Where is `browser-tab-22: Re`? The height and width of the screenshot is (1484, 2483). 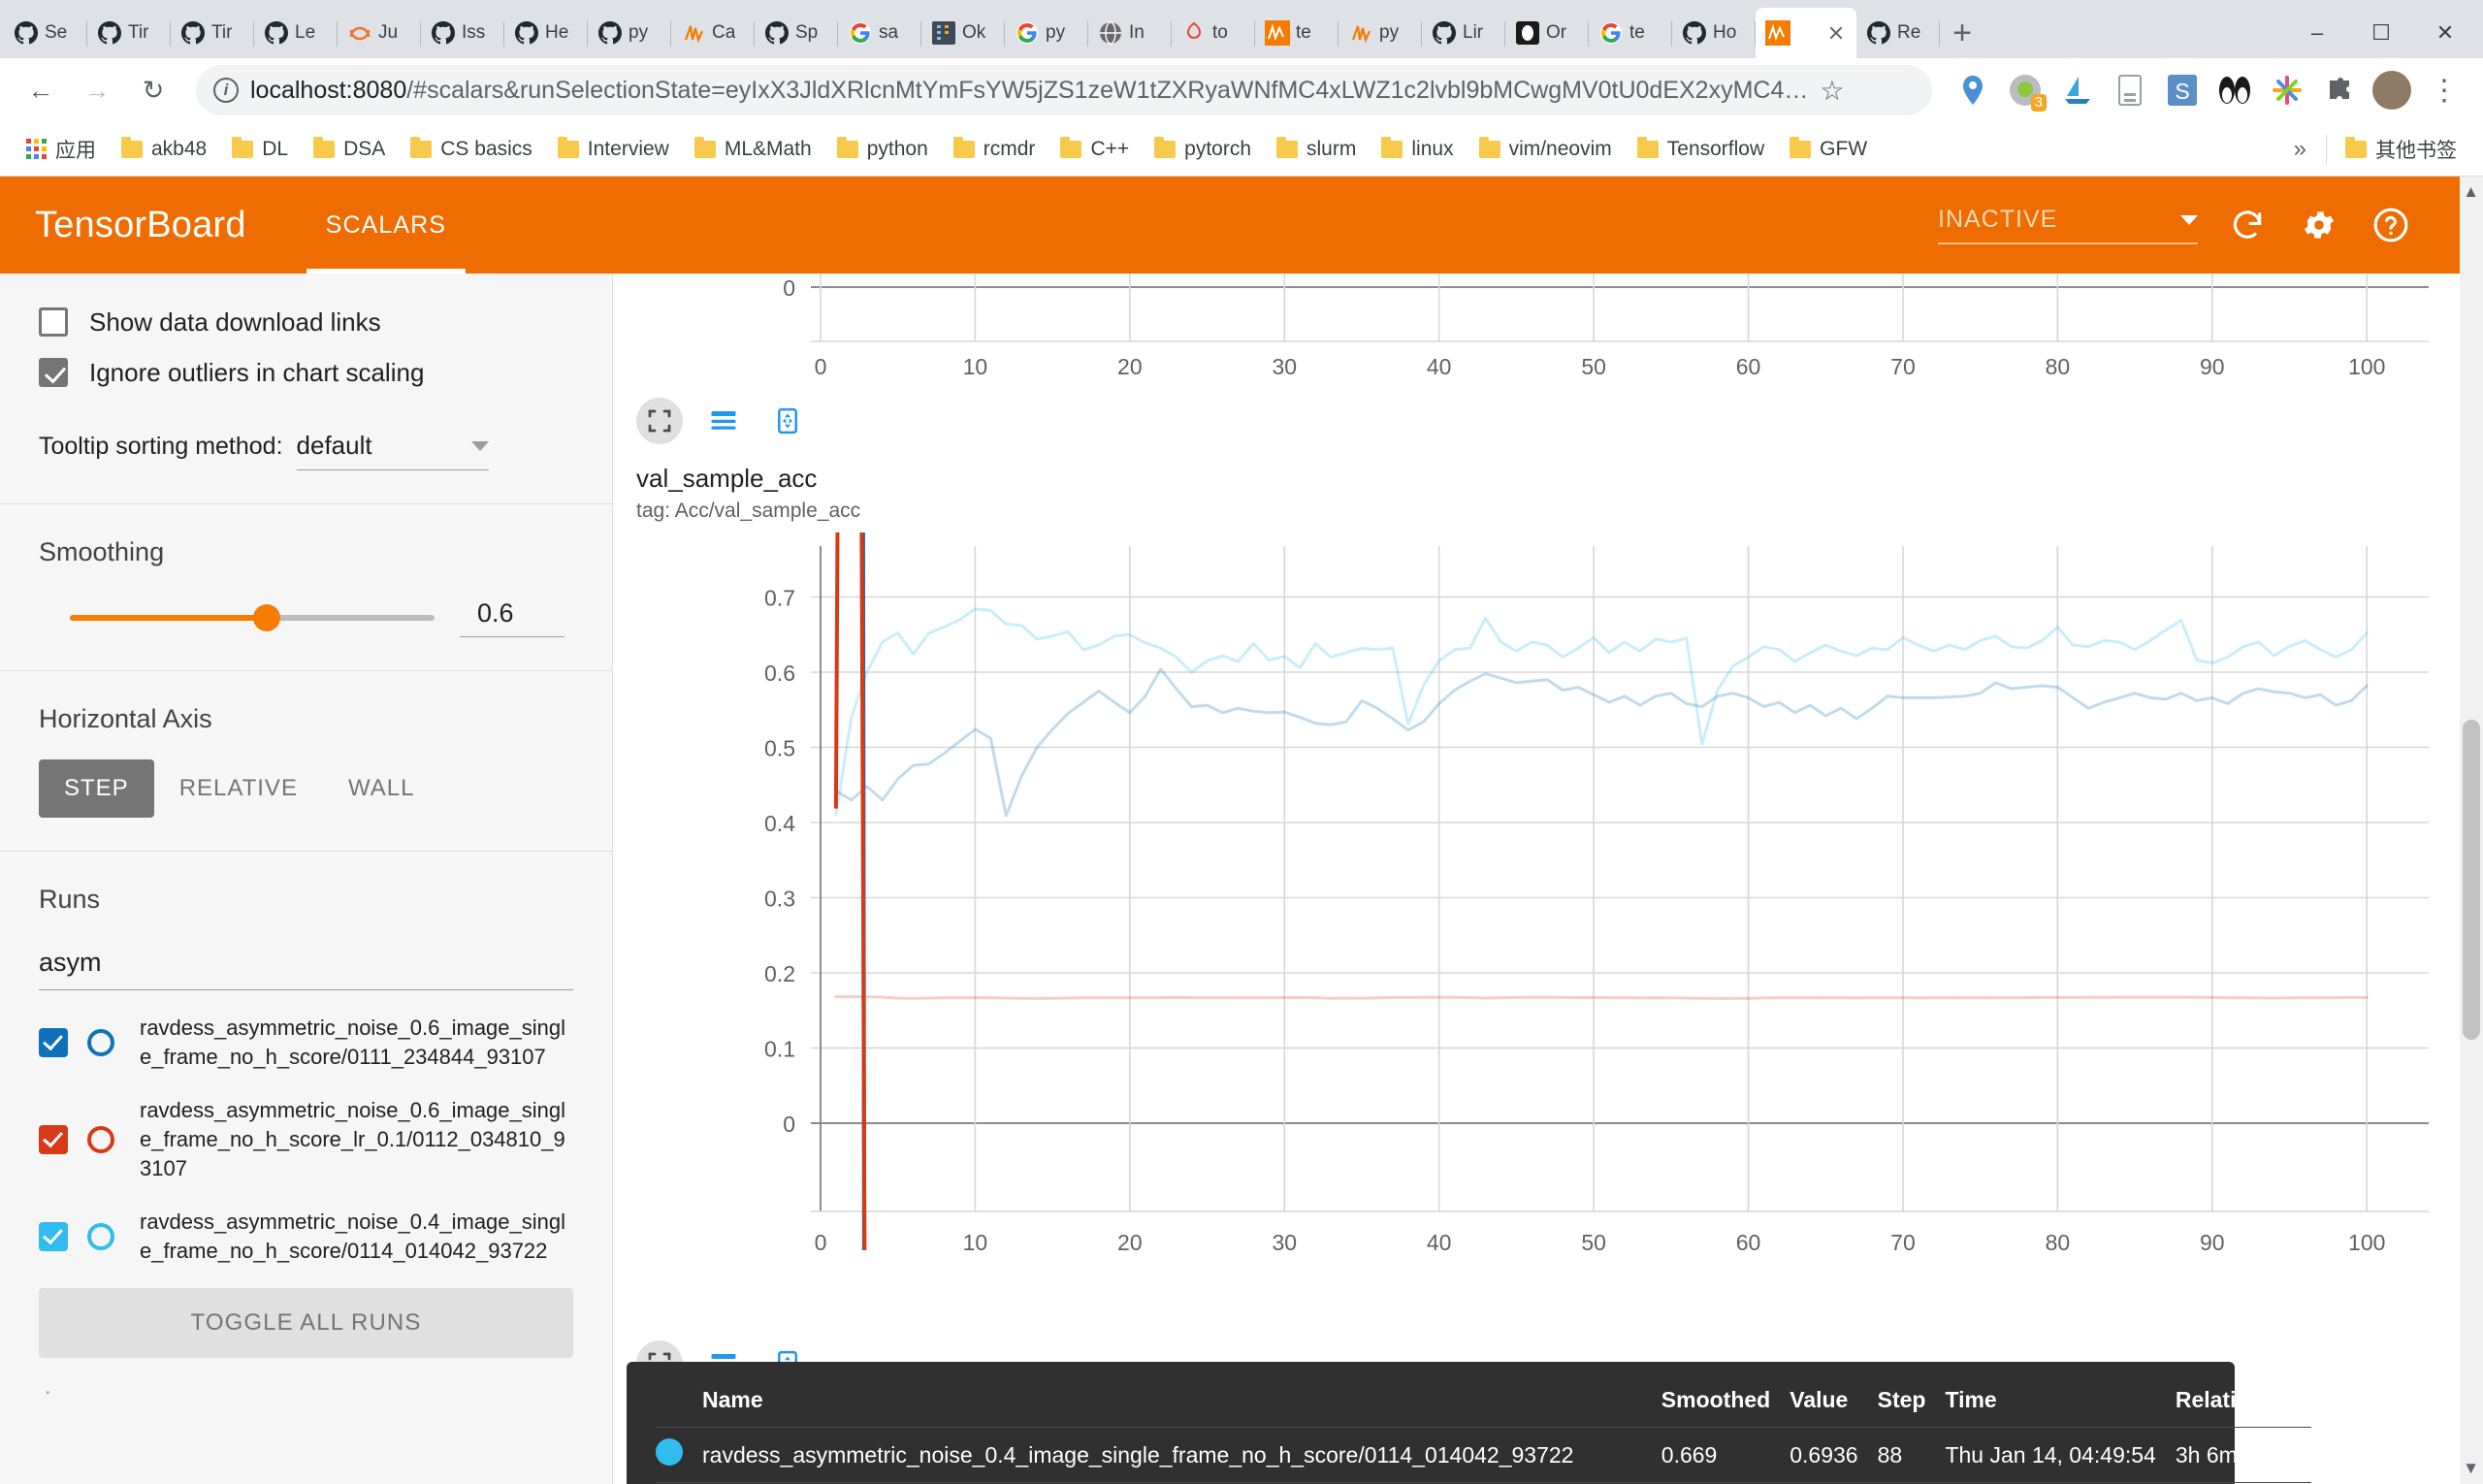 browser-tab-22: Re is located at coordinates (1898, 33).